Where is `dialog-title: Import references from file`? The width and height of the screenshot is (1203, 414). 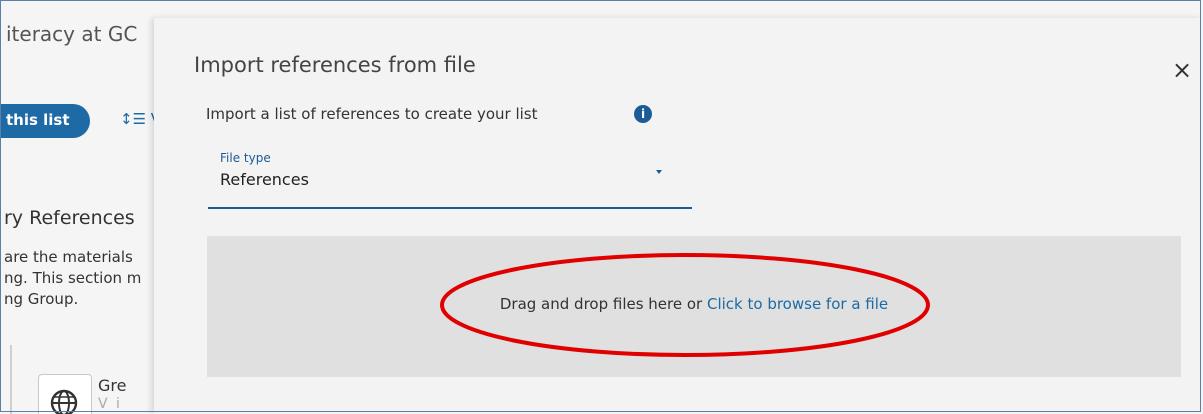 dialog-title: Import references from file is located at coordinates (335, 65).